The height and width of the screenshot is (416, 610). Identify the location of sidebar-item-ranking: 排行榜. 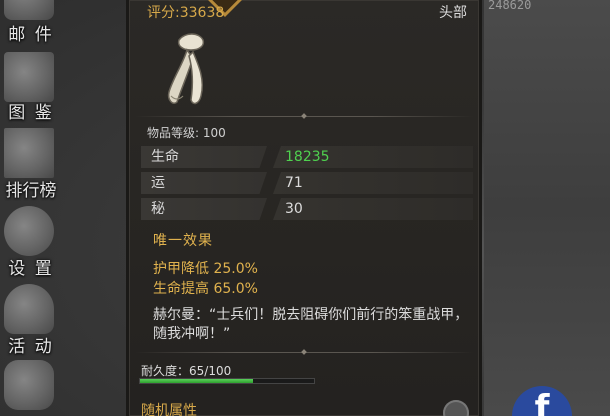
(31, 164).